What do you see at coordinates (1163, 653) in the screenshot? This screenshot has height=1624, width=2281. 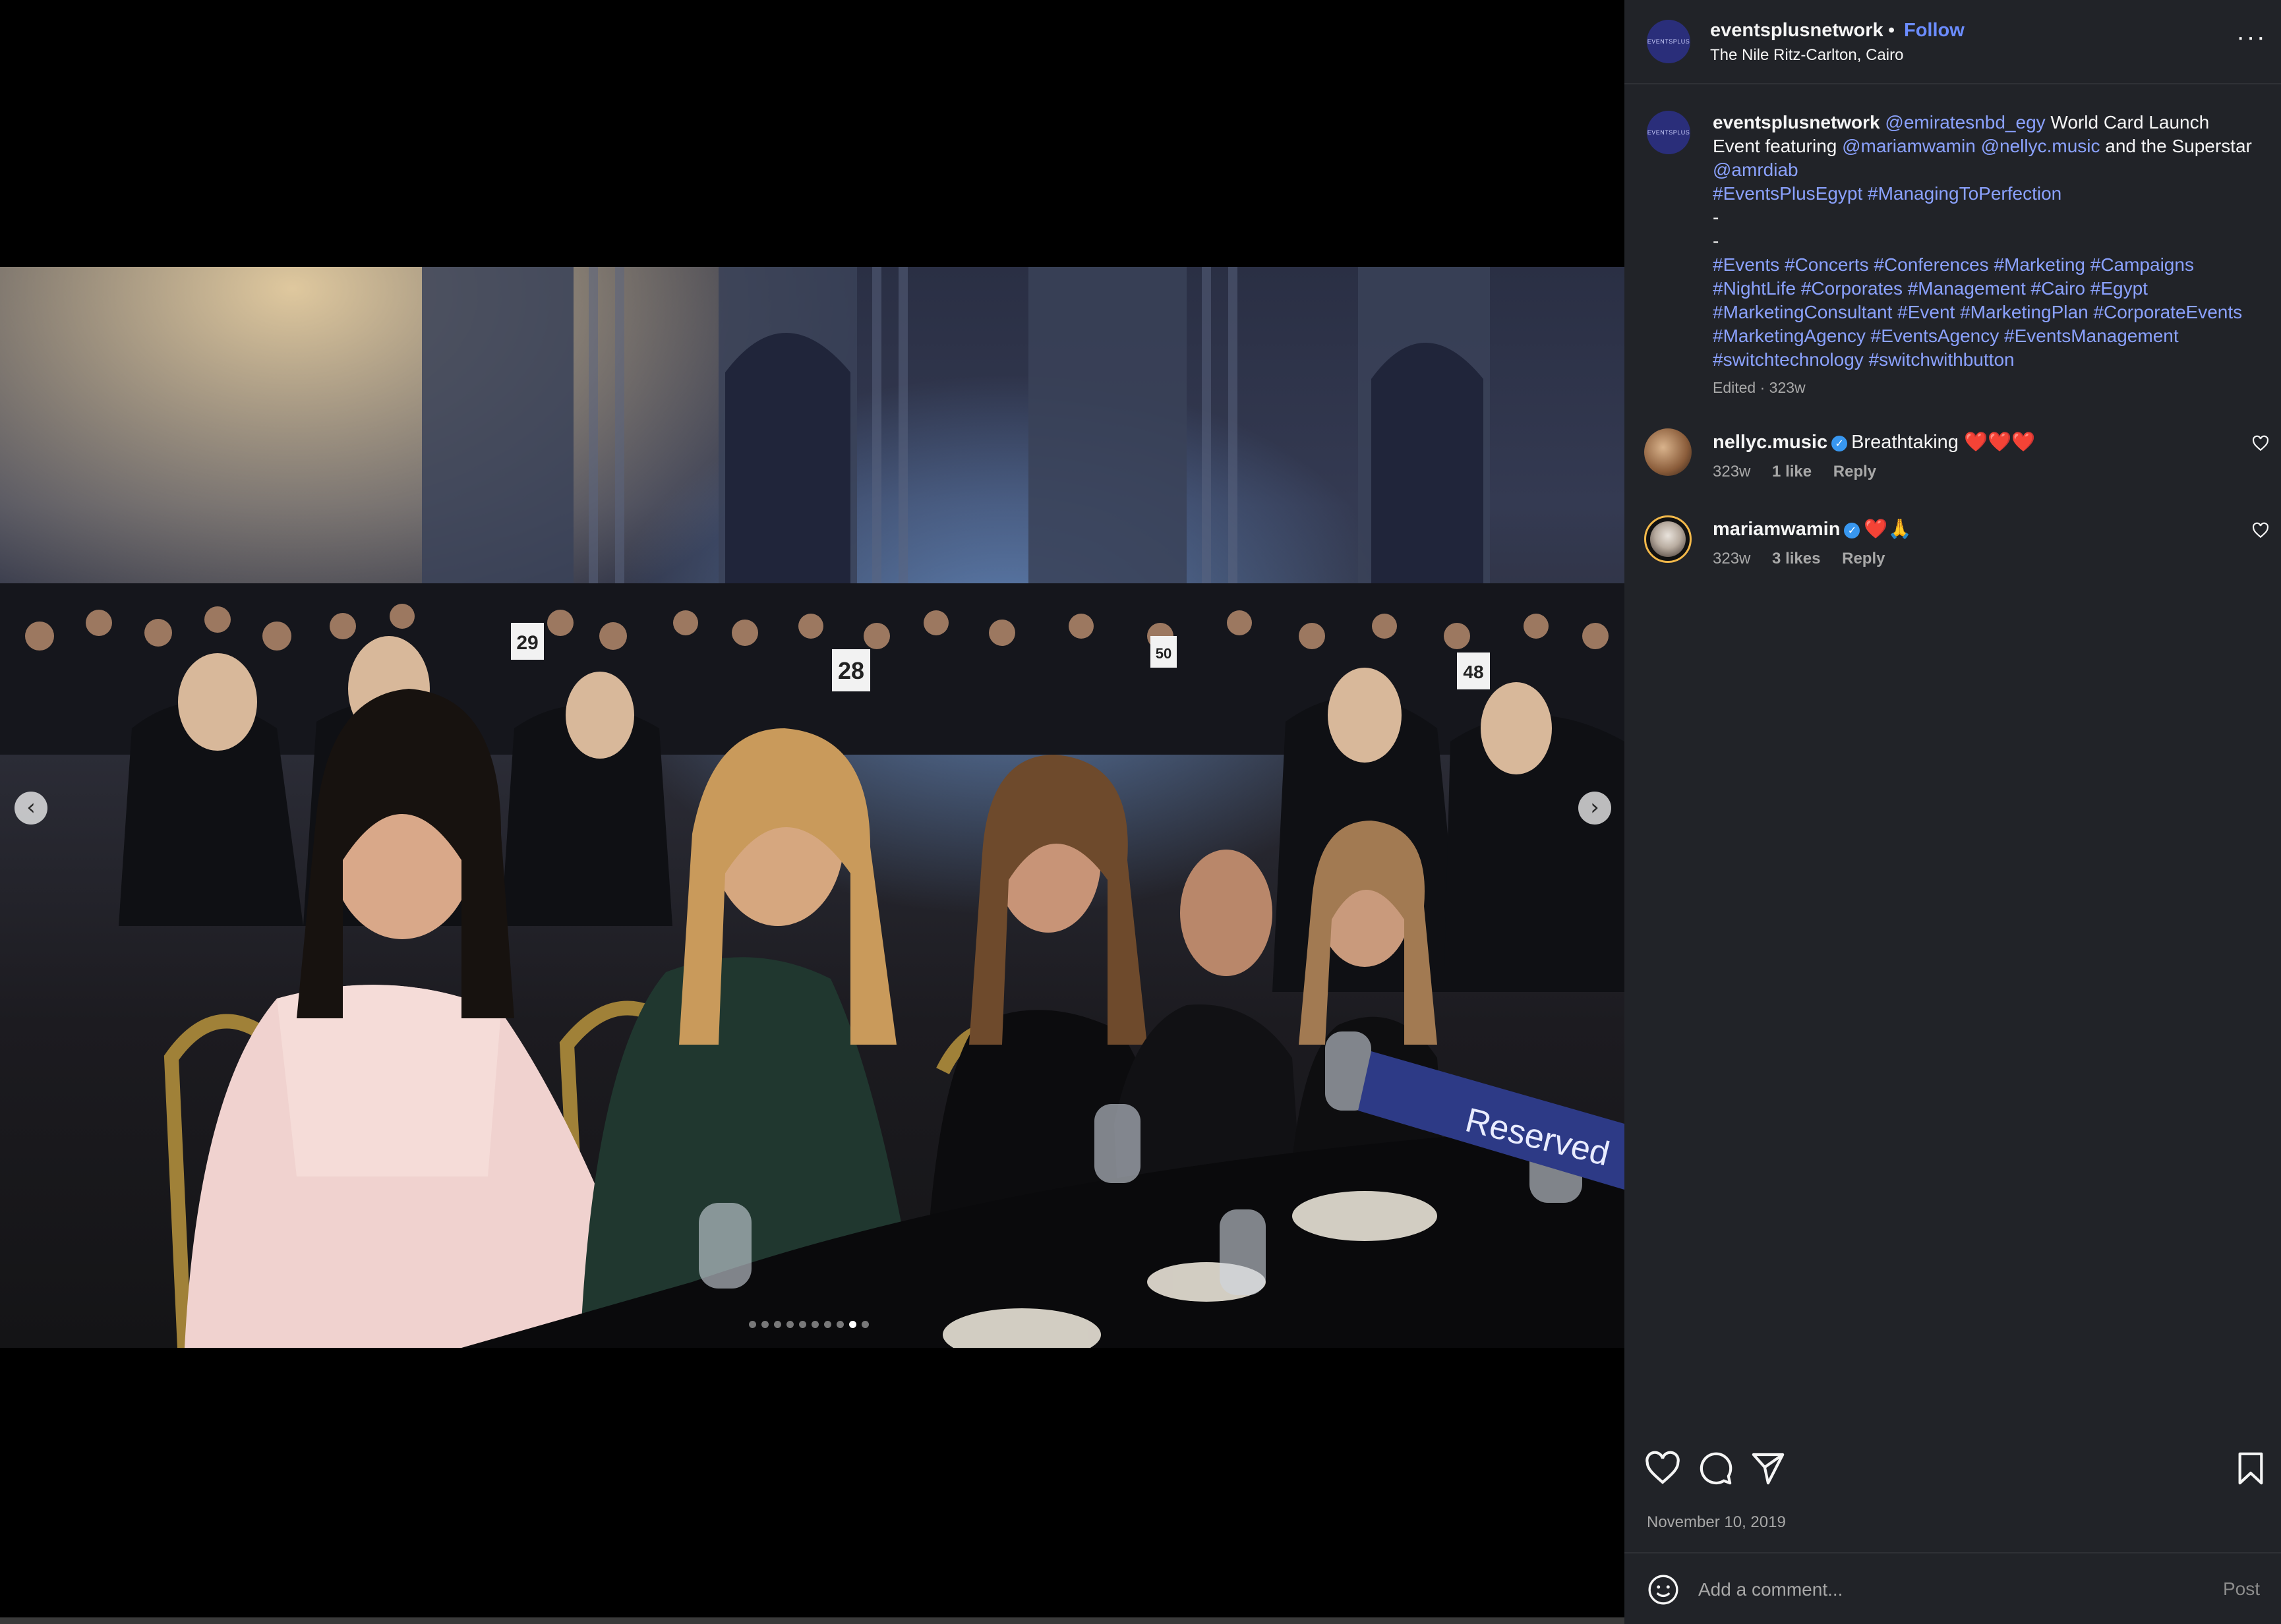 I see `table-number-50: 50` at bounding box center [1163, 653].